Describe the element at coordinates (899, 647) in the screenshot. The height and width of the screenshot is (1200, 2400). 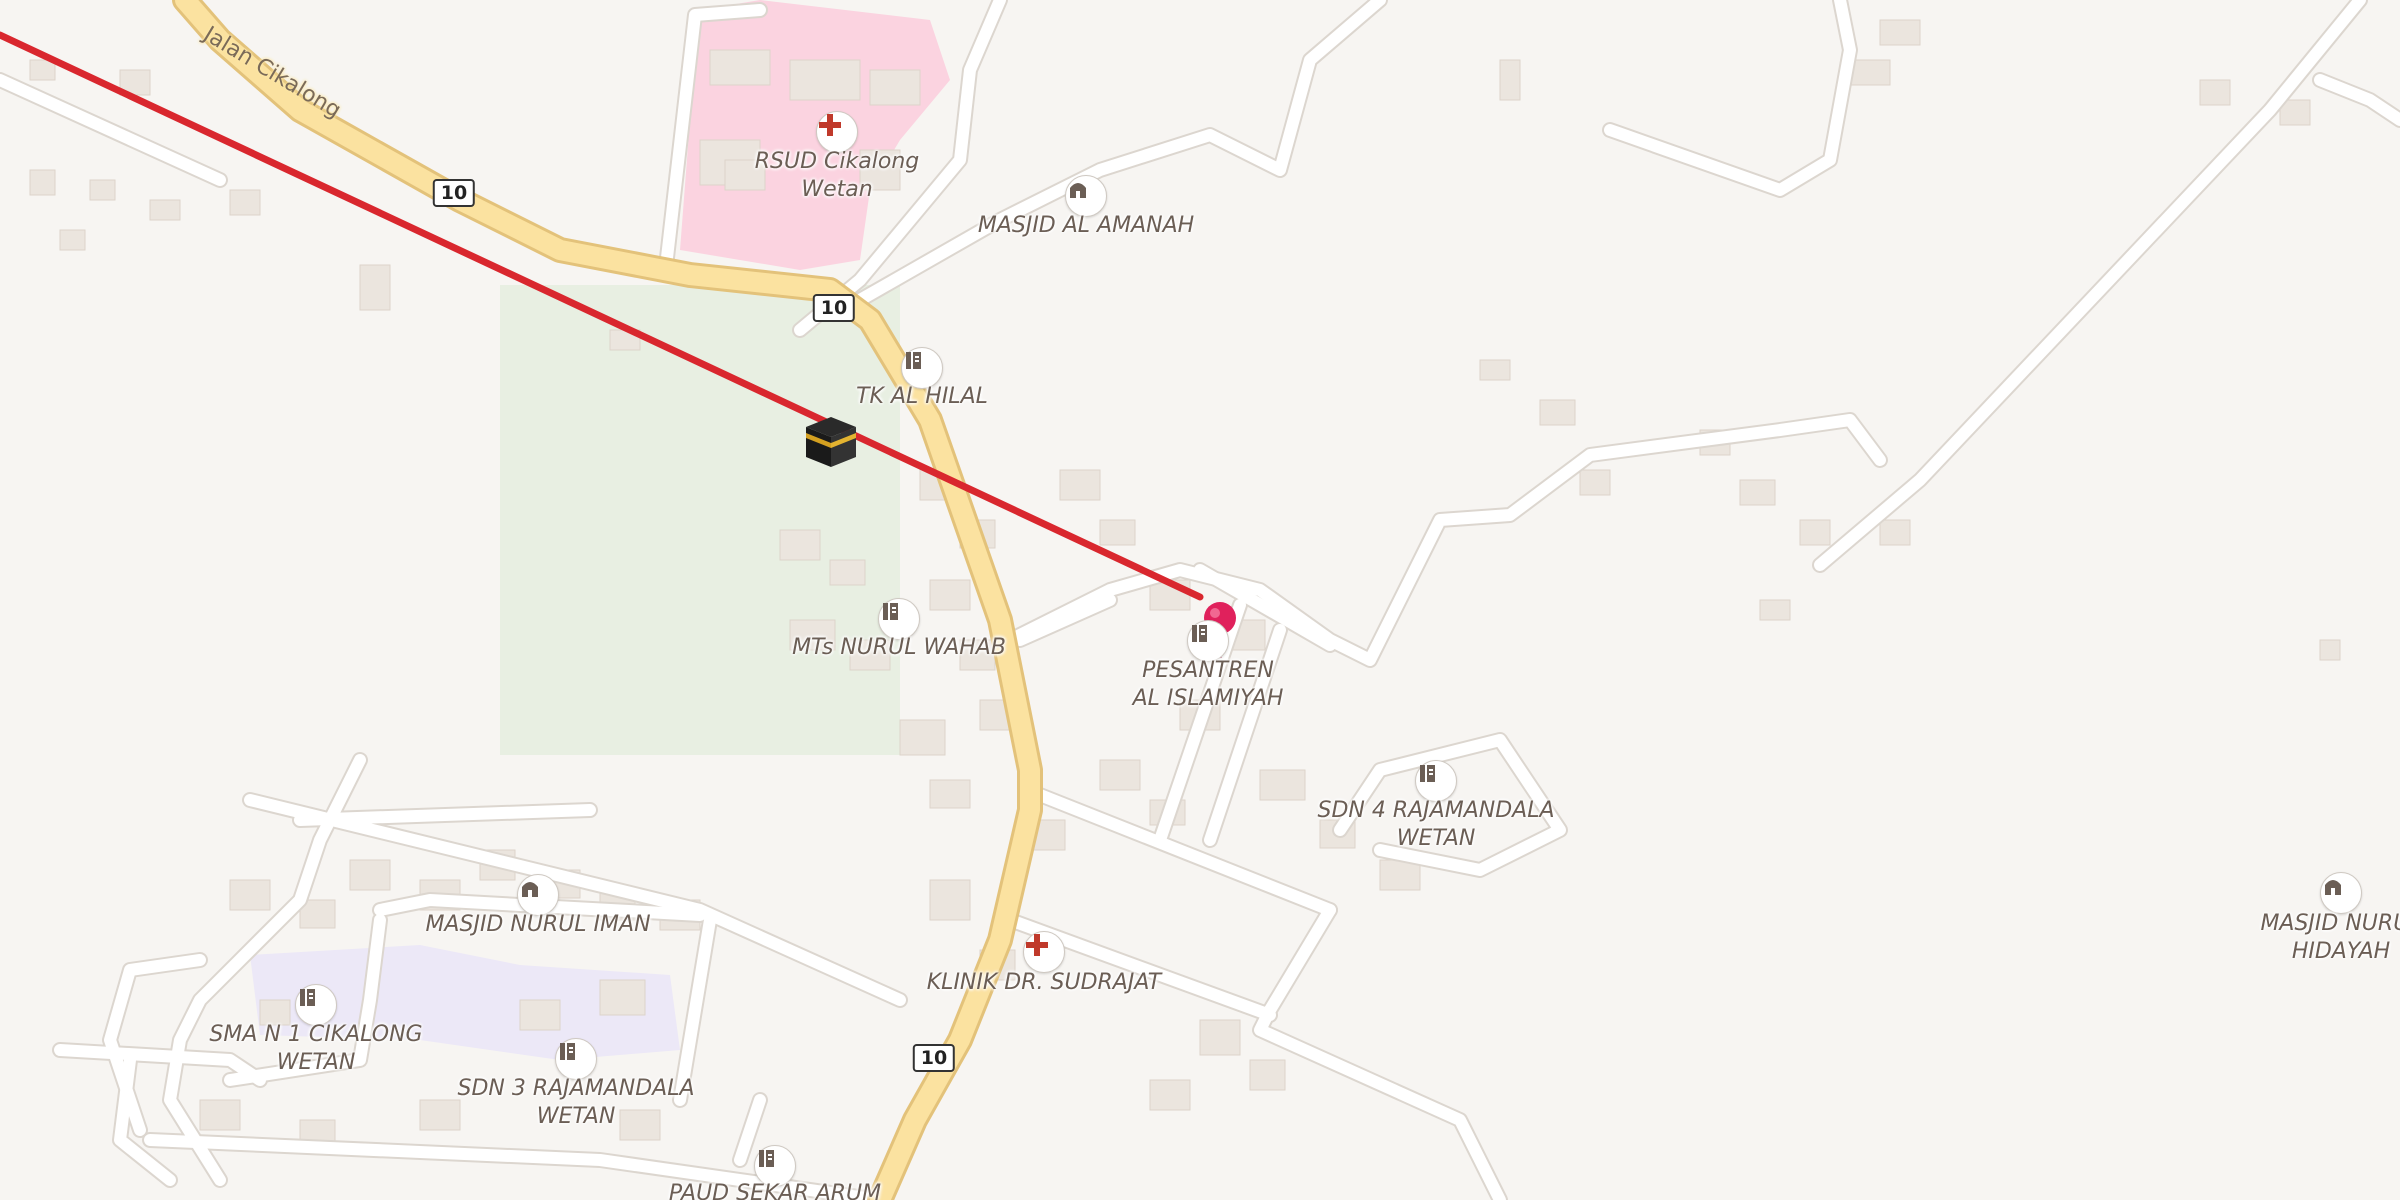
I see `poi-label-mts-nurul-wahab: MTs NURUL WAHAB` at that location.